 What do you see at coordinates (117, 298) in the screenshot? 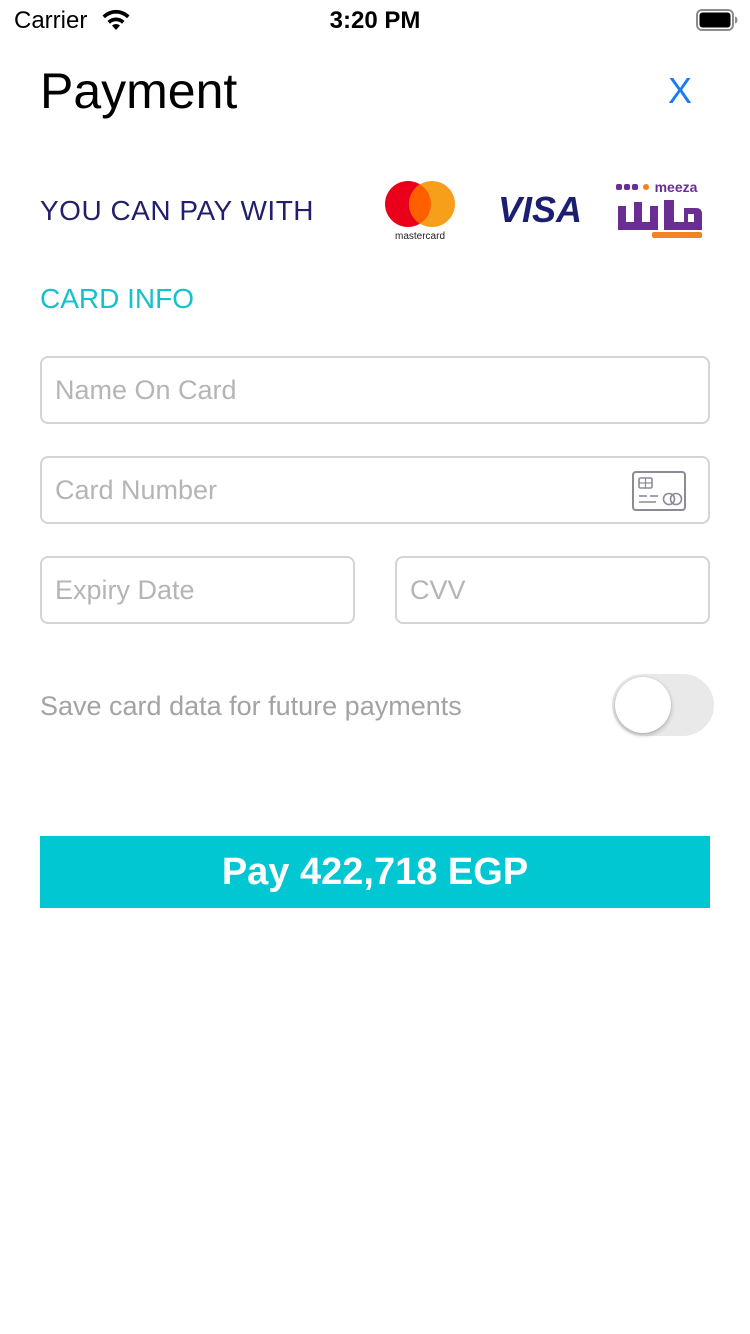
I see `card-info-heading: CARD INFO` at bounding box center [117, 298].